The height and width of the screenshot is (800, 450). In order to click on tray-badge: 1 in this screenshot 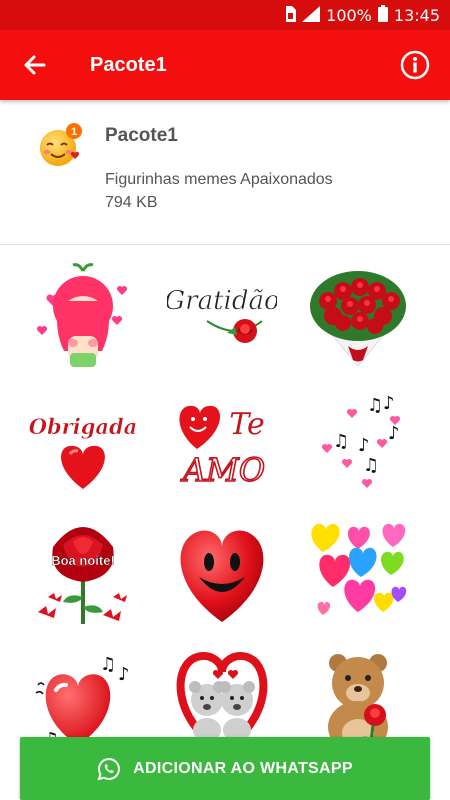, I will do `click(74, 132)`.